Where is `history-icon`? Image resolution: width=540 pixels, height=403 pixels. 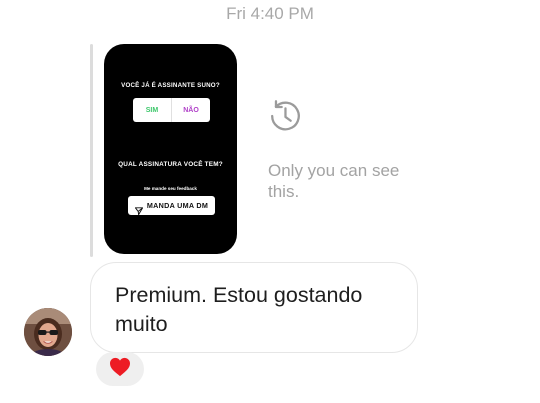
history-icon is located at coordinates (285, 116).